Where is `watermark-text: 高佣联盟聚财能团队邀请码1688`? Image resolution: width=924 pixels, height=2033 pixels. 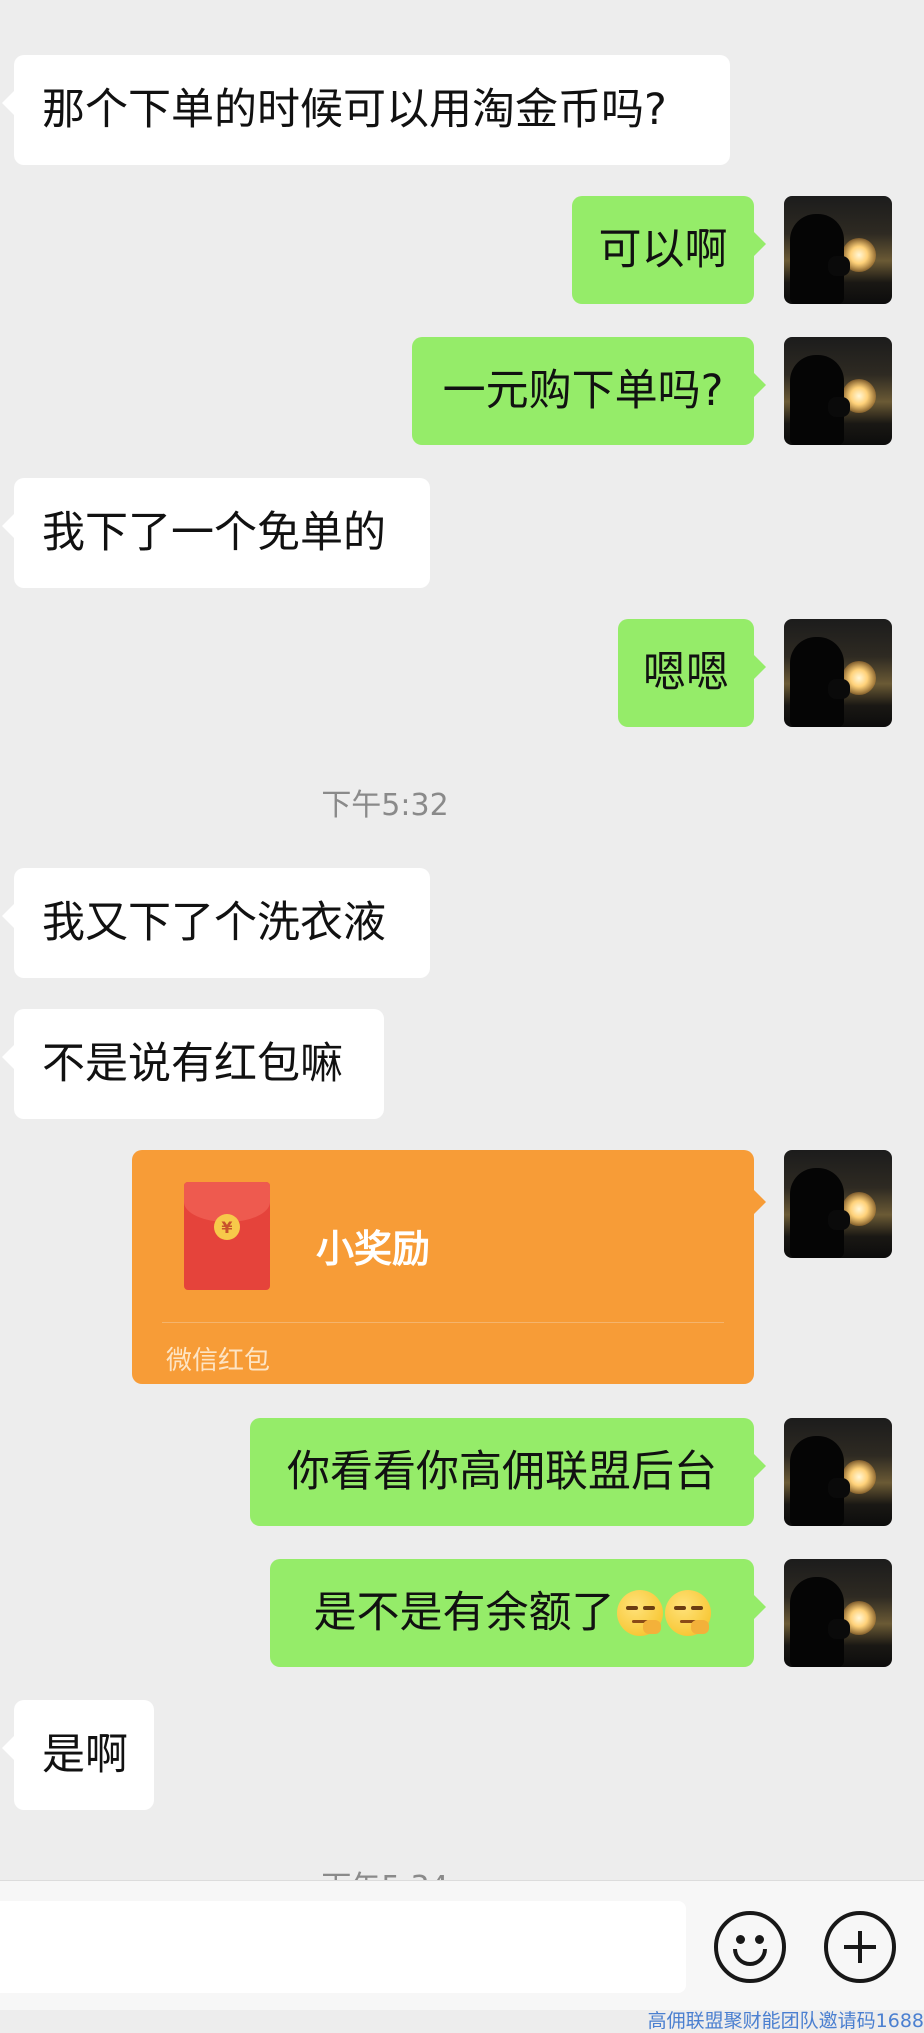 watermark-text: 高佣联盟聚财能团队邀请码1688 is located at coordinates (785, 2021).